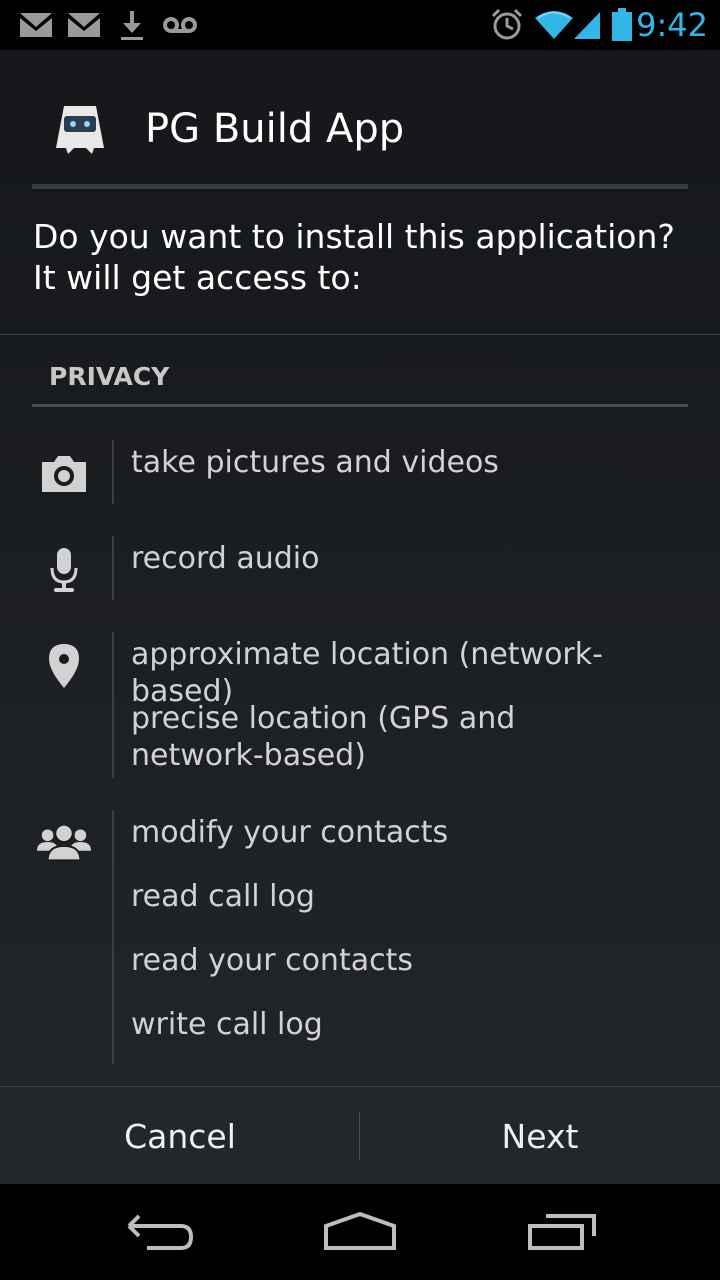 This screenshot has height=1280, width=720. I want to click on back-icon, so click(160, 1232).